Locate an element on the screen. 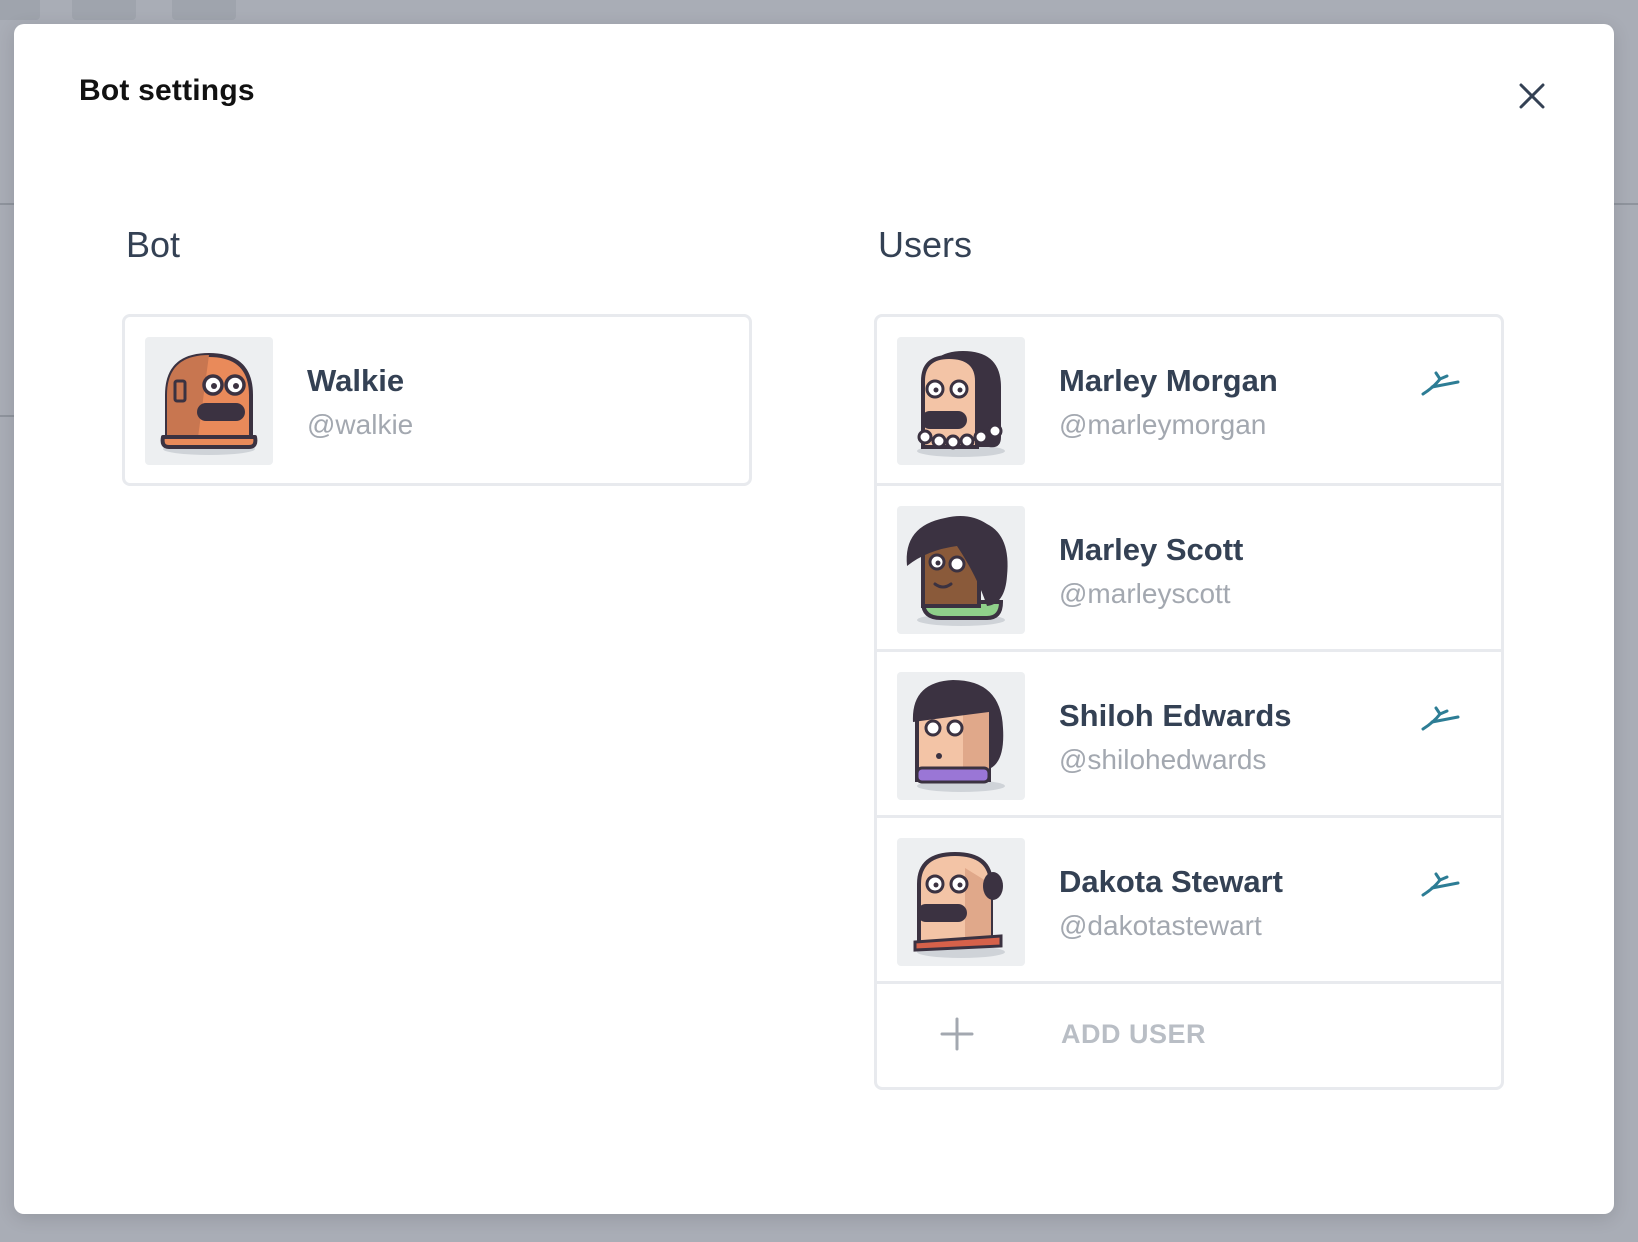  add-user-button: ADD USER is located at coordinates (1189, 1031).